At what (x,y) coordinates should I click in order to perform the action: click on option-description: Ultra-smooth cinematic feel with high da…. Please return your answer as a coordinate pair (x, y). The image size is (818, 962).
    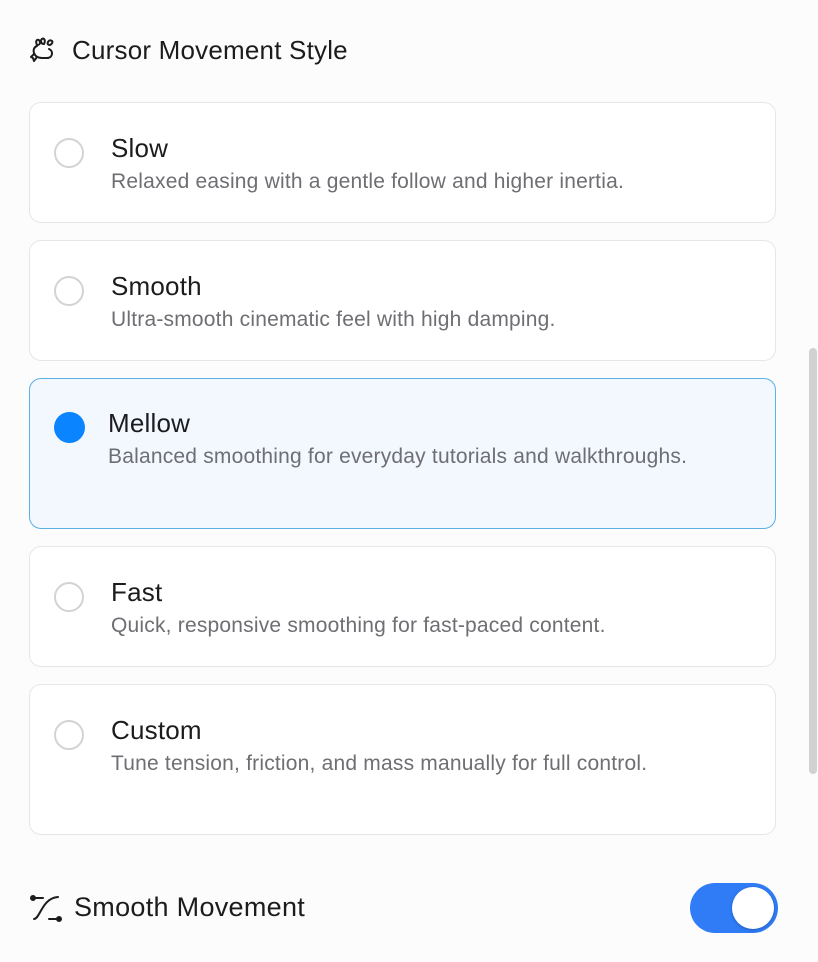
    Looking at the image, I should click on (333, 319).